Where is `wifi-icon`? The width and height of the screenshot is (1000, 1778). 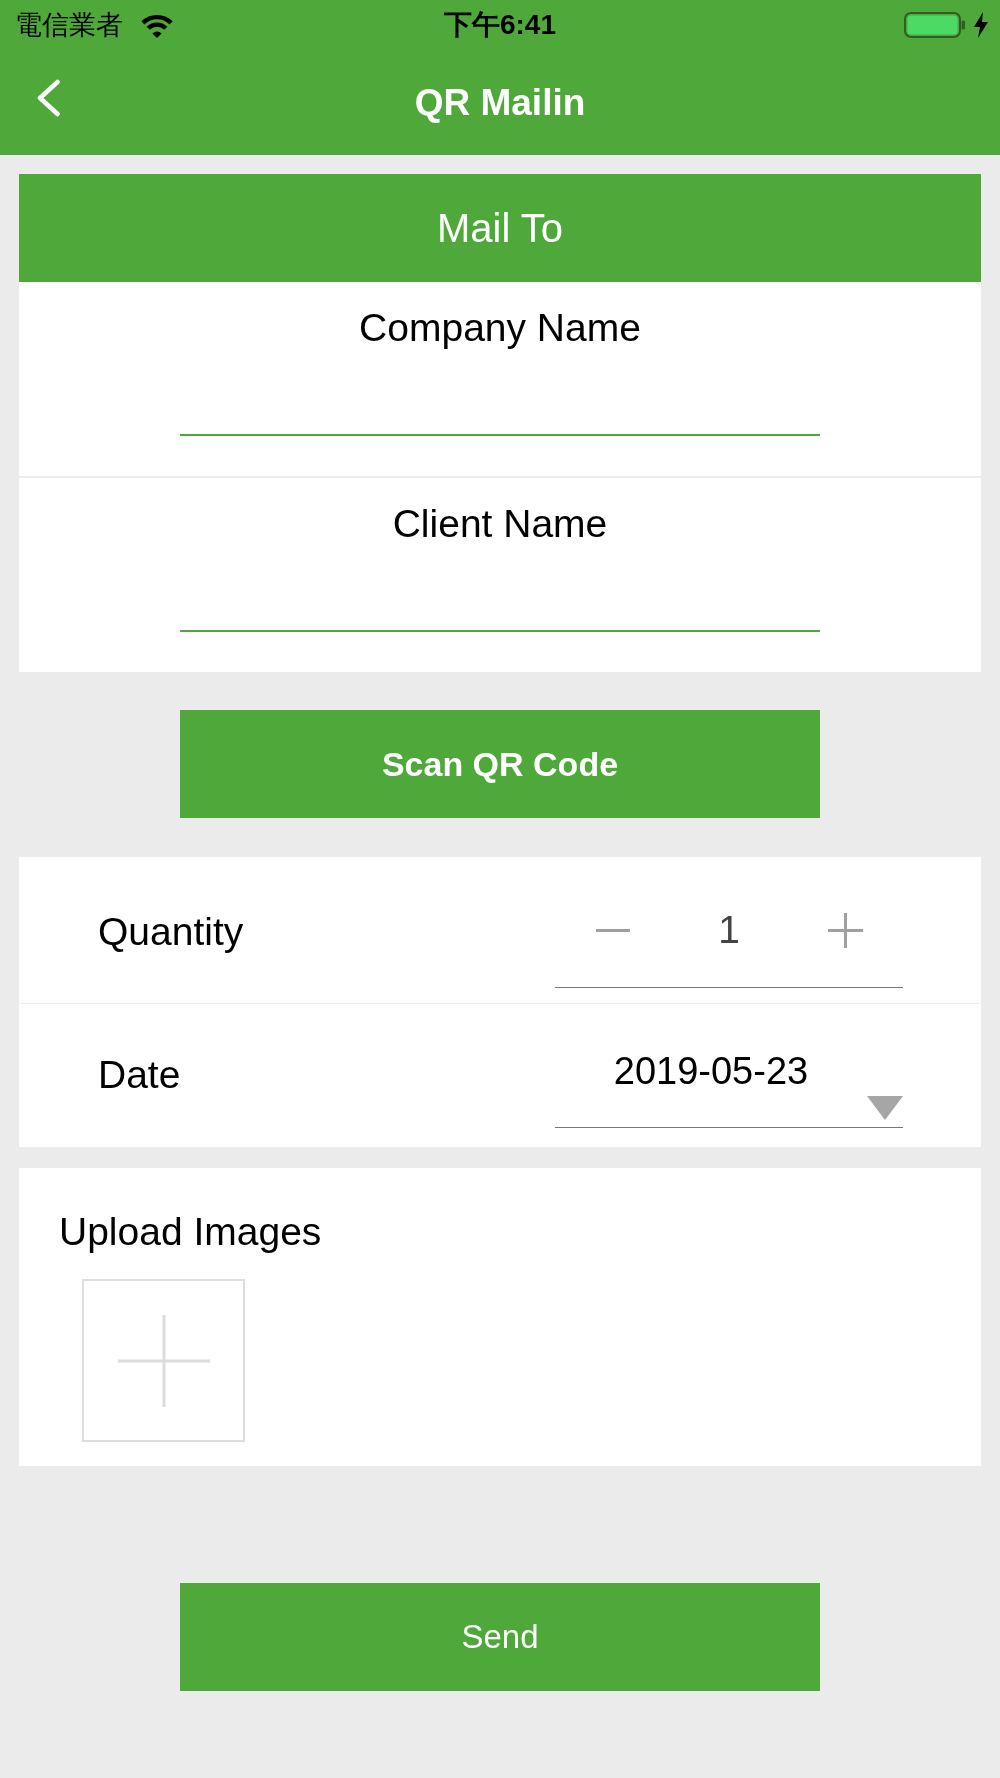 wifi-icon is located at coordinates (157, 25).